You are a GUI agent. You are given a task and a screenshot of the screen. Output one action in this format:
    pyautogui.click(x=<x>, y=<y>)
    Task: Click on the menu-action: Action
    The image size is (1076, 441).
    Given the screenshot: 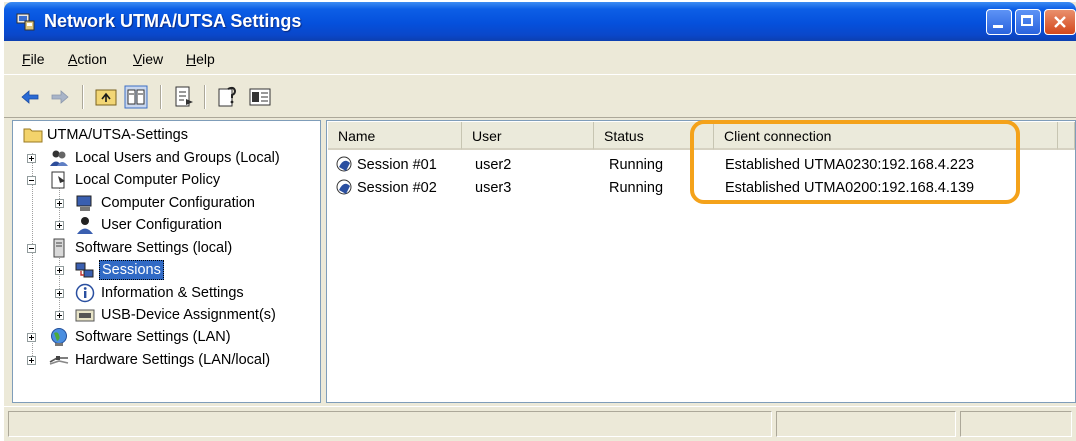 What is the action you would take?
    pyautogui.click(x=87, y=59)
    